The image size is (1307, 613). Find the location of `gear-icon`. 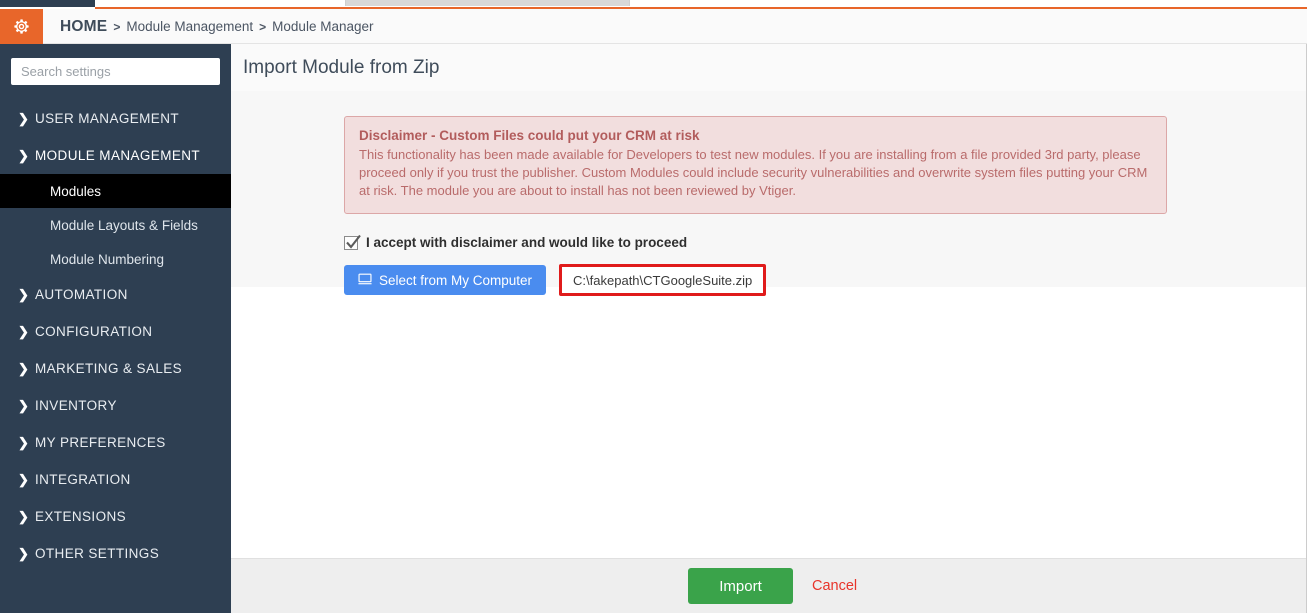

gear-icon is located at coordinates (21, 26).